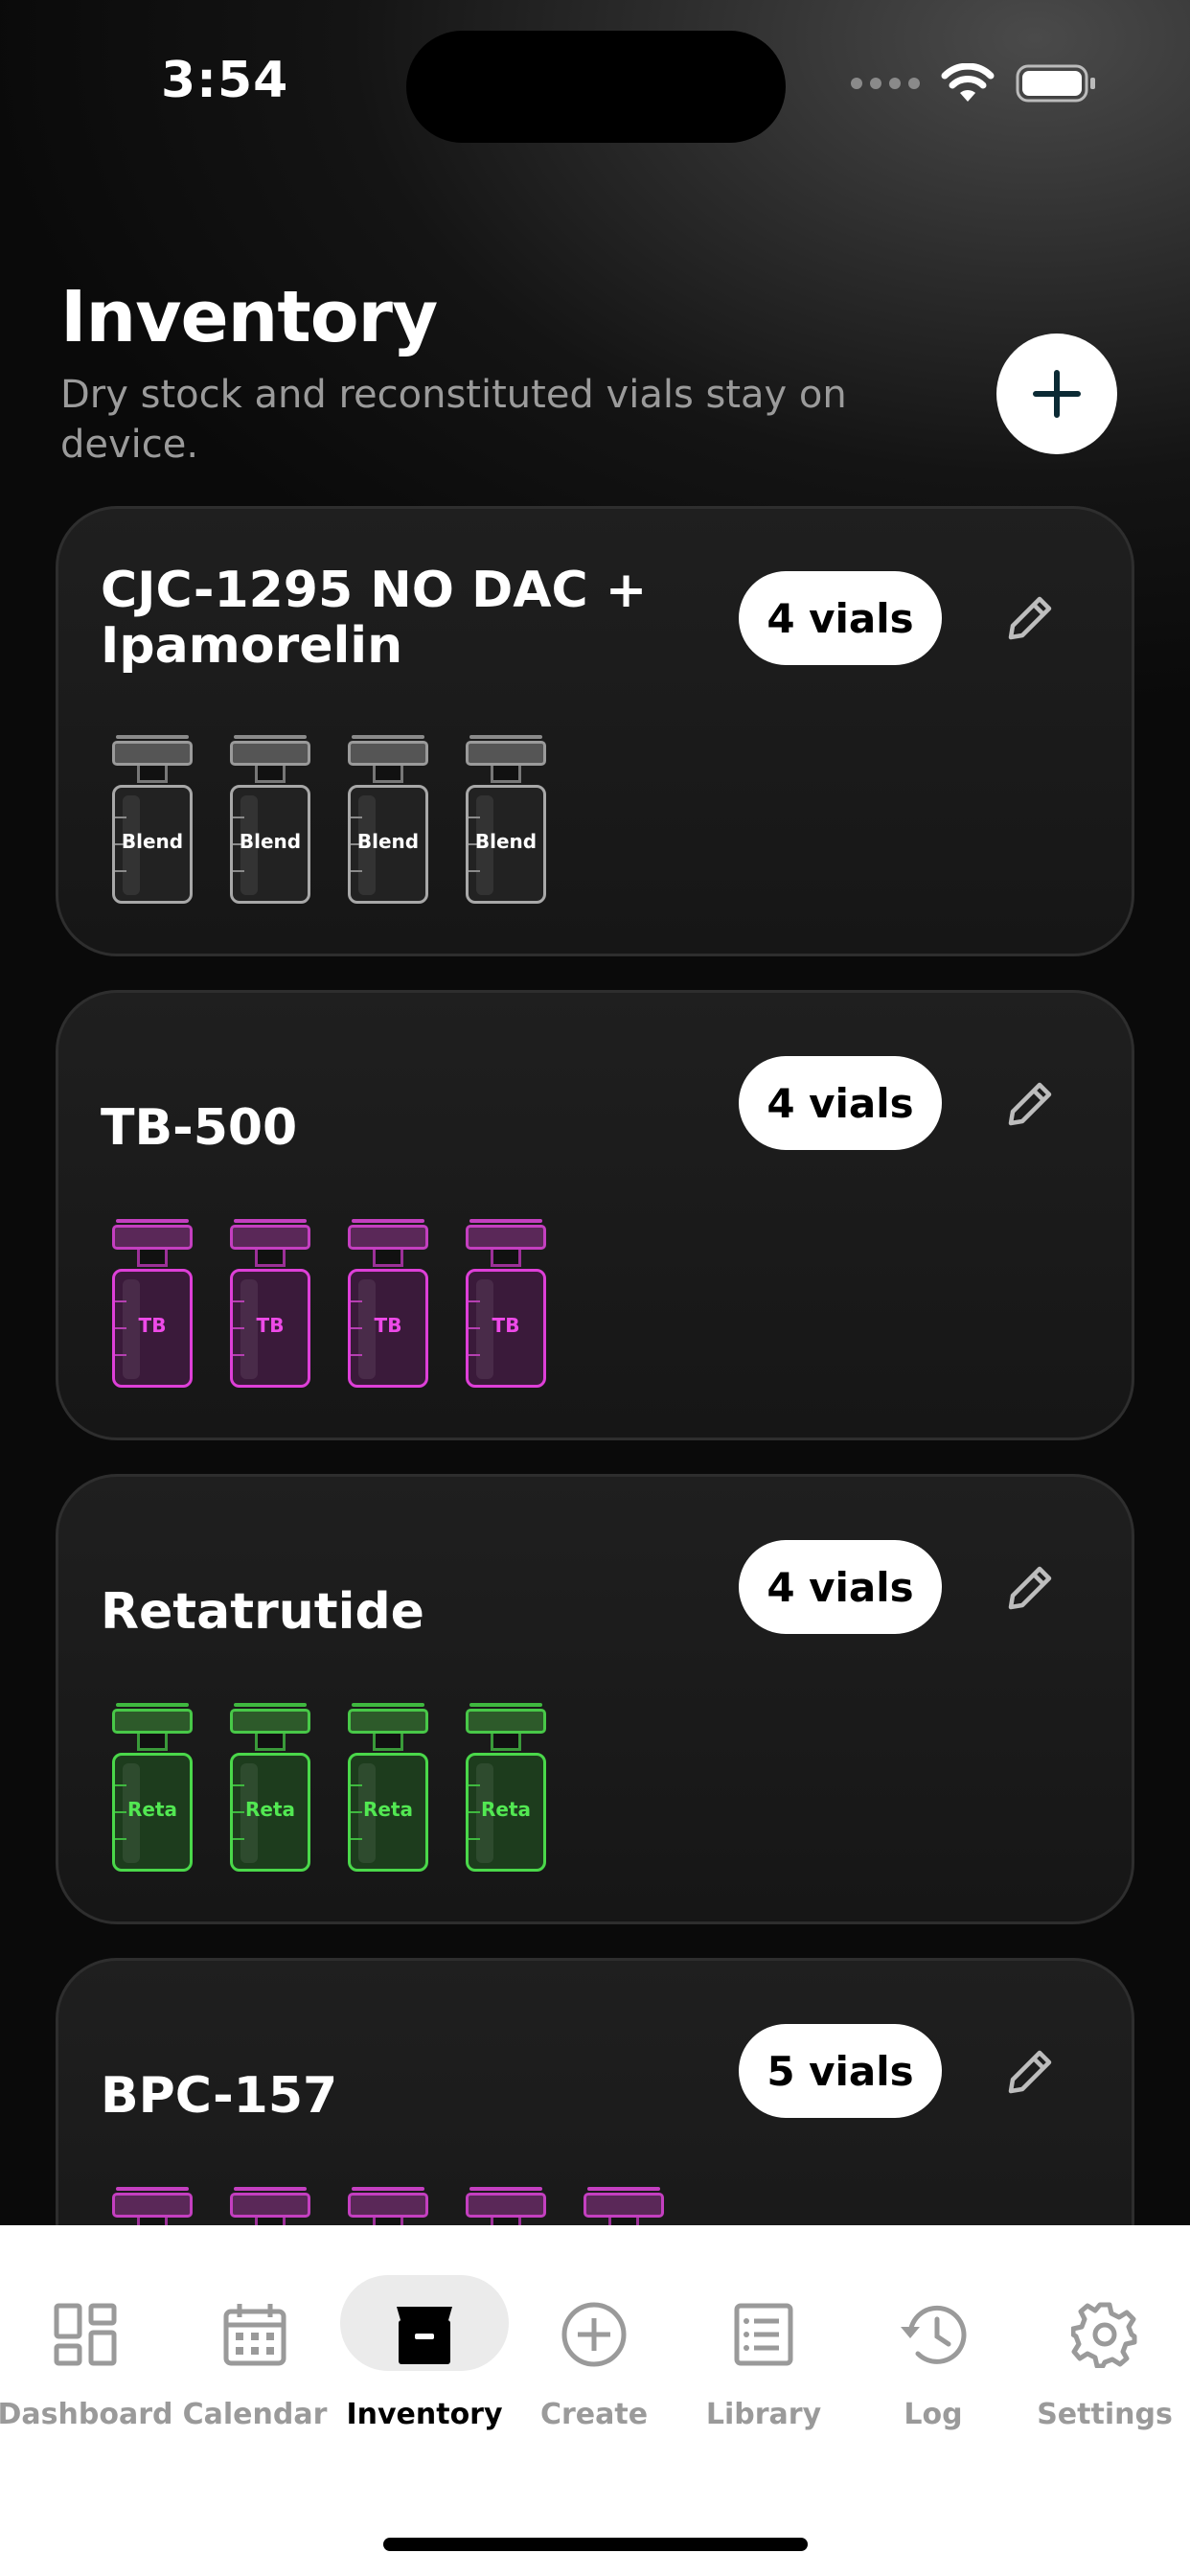 The image size is (1190, 2576). Describe the element at coordinates (86, 2334) in the screenshot. I see `dashboard-icon` at that location.